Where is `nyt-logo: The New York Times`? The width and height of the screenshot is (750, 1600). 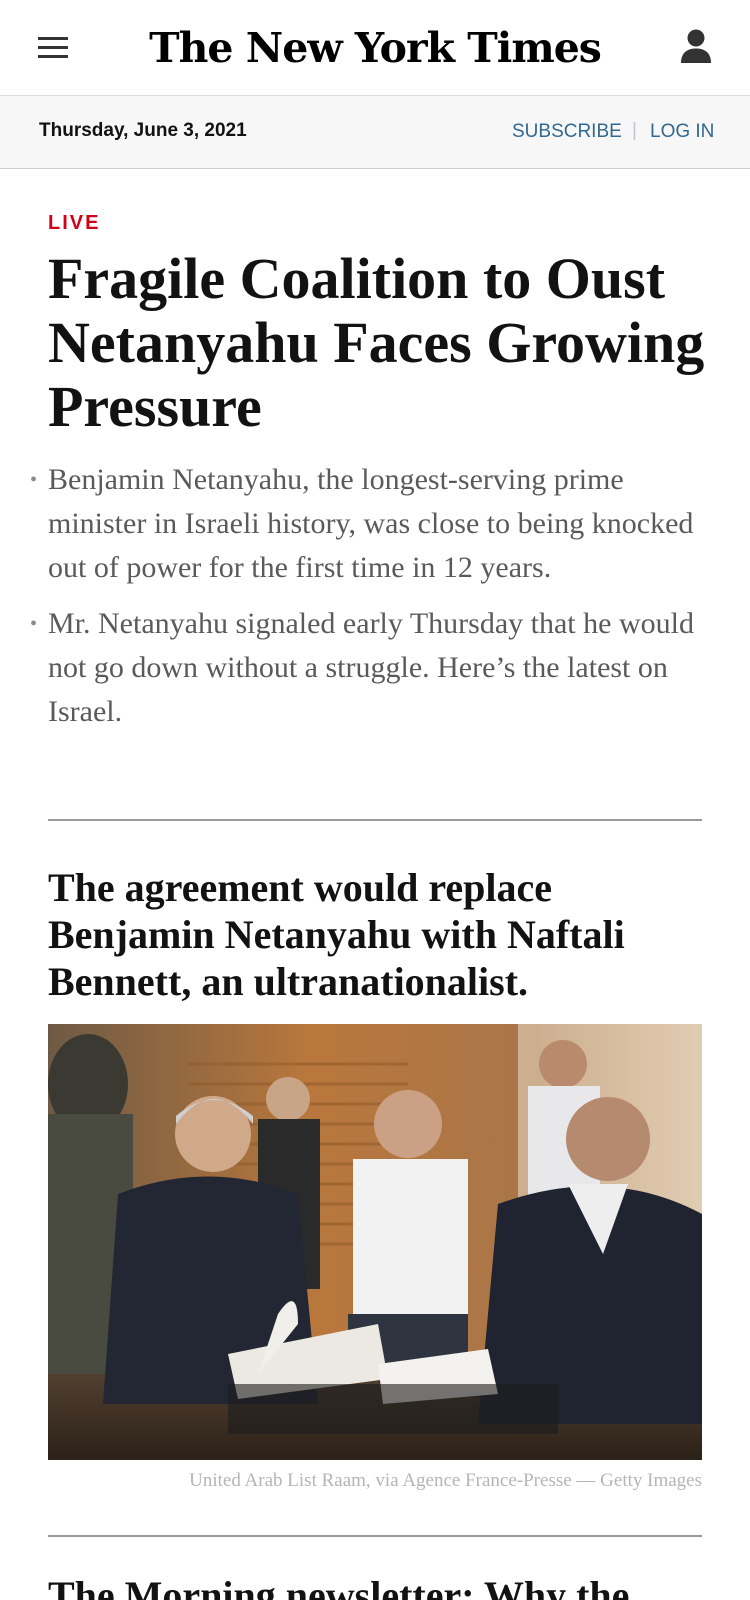 nyt-logo: The New York Times is located at coordinates (375, 48).